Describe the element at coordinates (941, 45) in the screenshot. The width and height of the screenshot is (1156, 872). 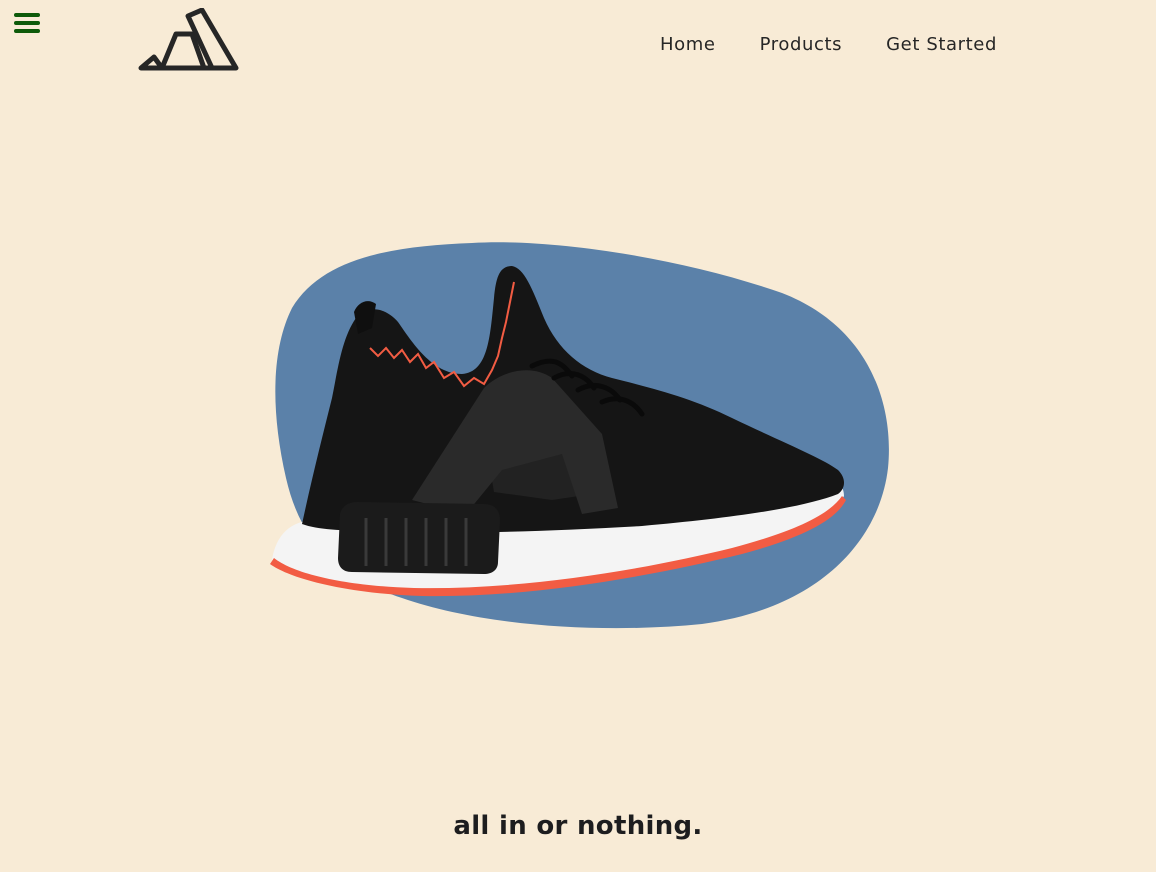
I see `nav-get-started-link: Get Started` at that location.